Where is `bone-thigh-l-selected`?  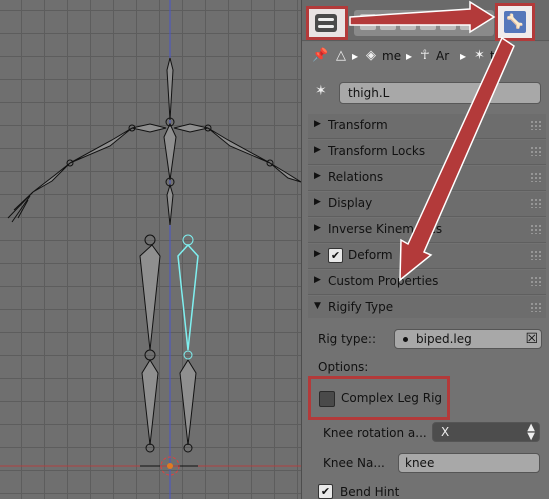 bone-thigh-l-selected is located at coordinates (188, 297).